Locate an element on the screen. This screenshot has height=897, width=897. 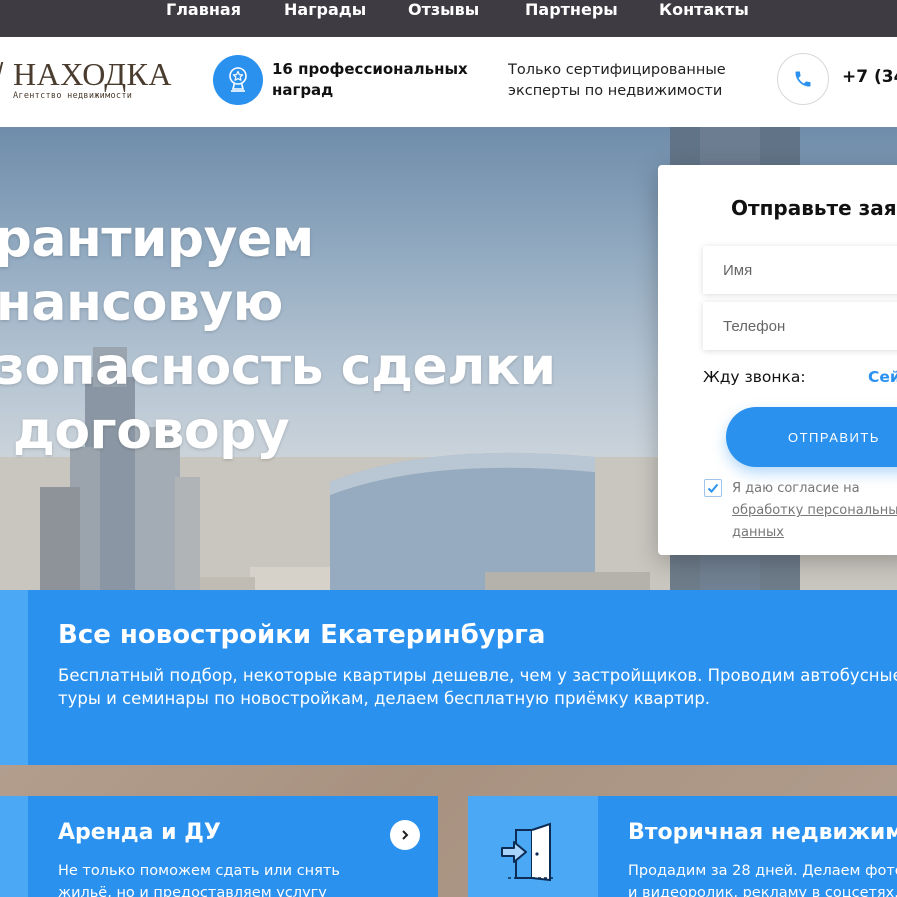
form-title: Отправьте заявку is located at coordinates (814, 208).